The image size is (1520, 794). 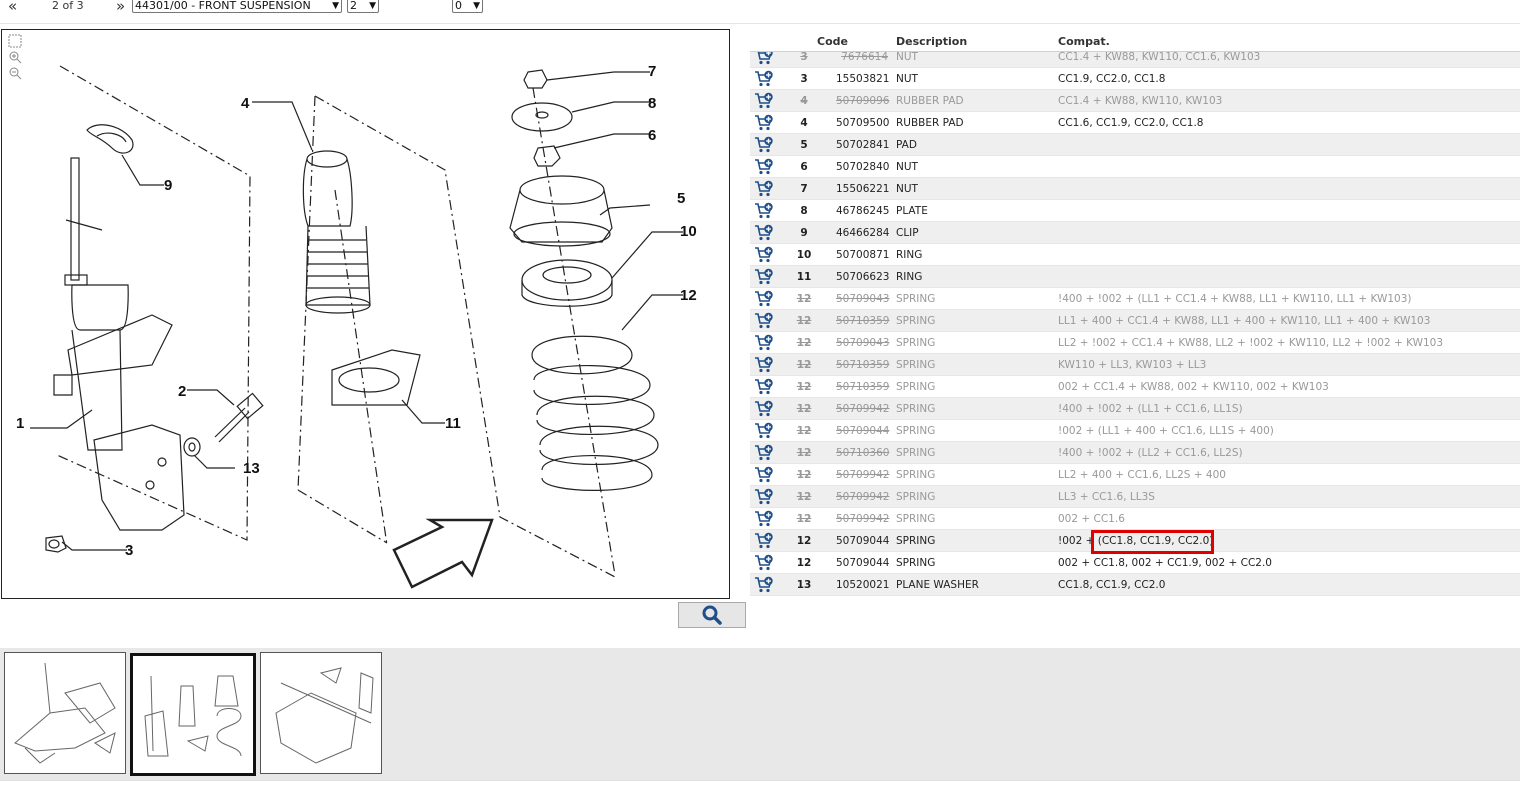 I want to click on previous-page-button: «, so click(x=12, y=7).